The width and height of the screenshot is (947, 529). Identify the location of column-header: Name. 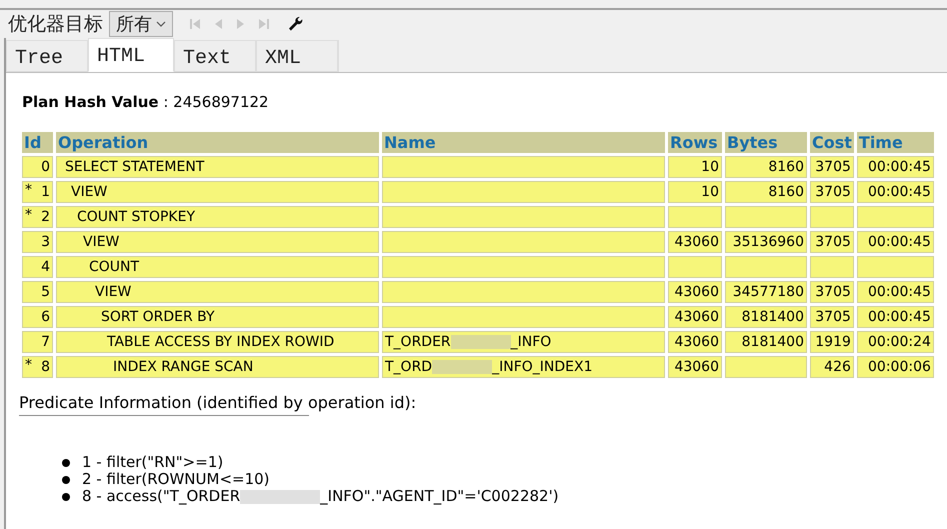
(523, 142).